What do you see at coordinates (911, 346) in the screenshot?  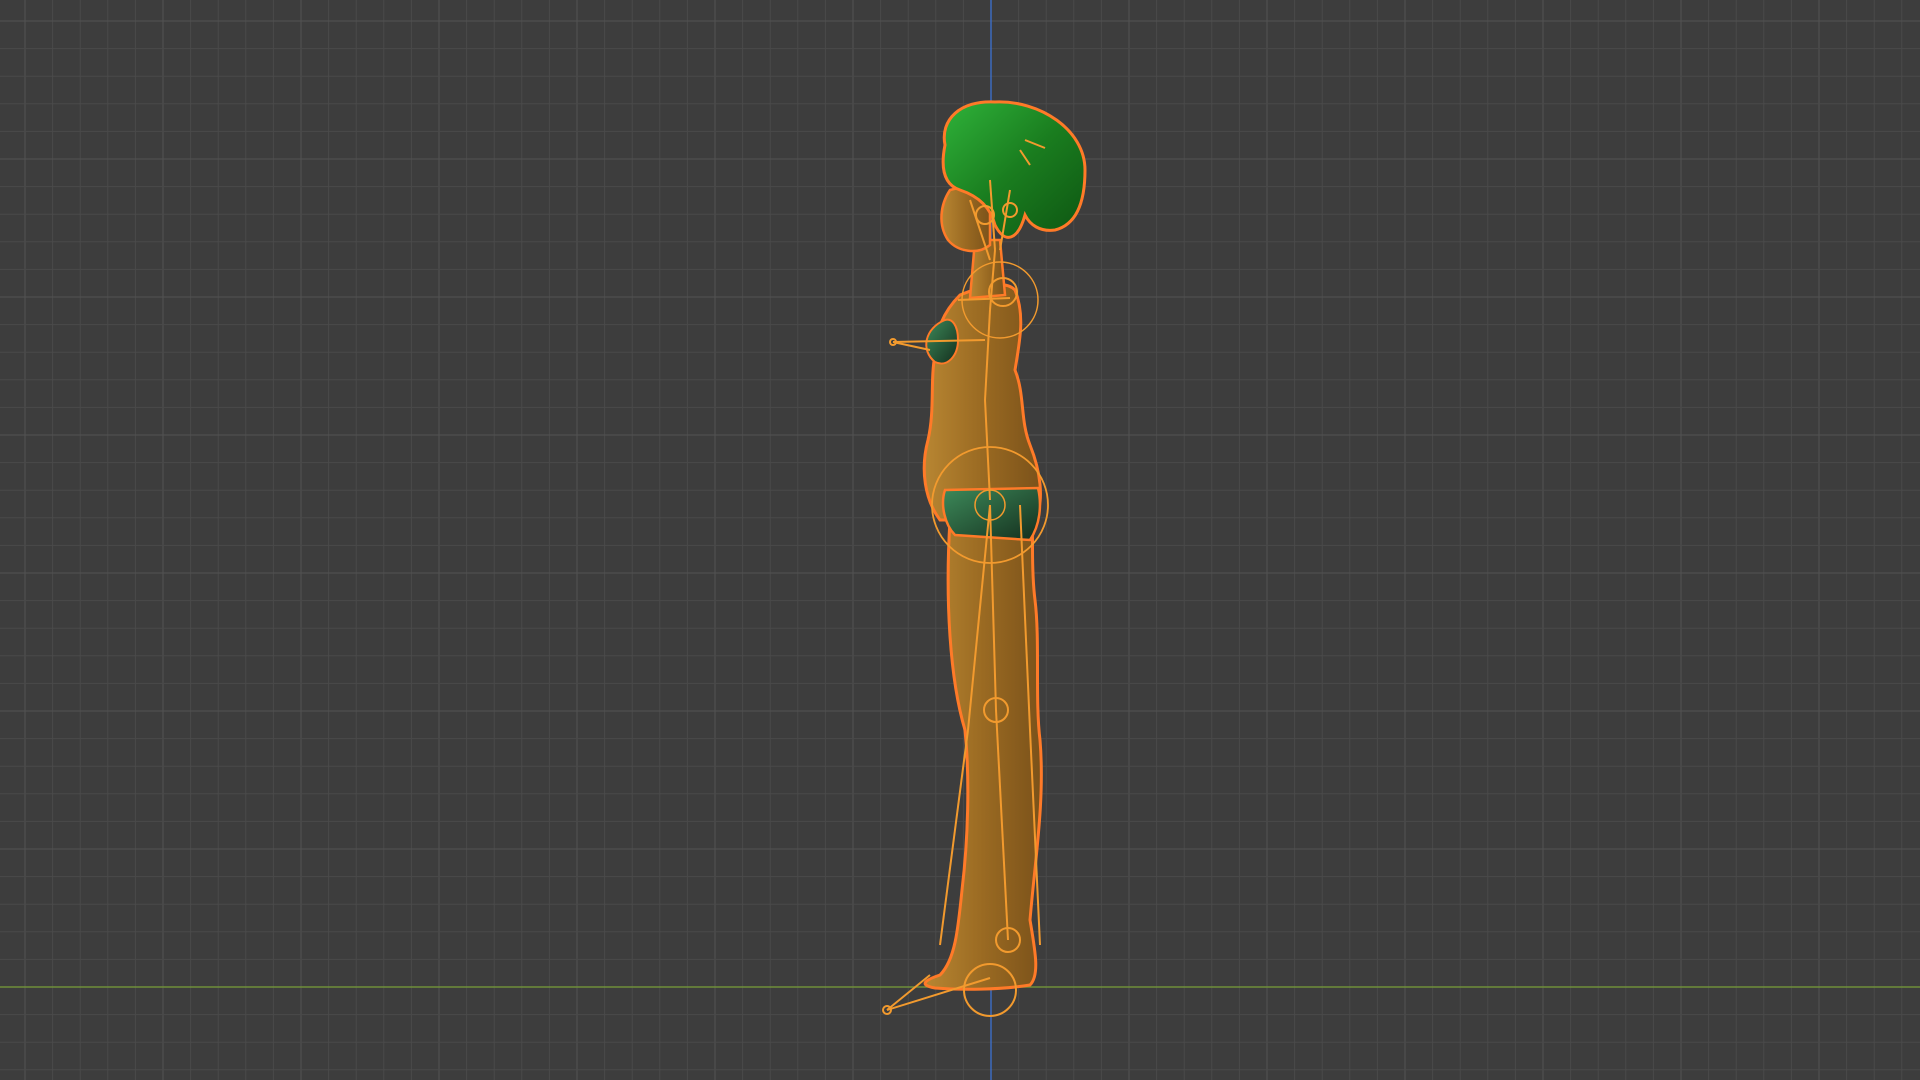 I see `bone-breast-b` at bounding box center [911, 346].